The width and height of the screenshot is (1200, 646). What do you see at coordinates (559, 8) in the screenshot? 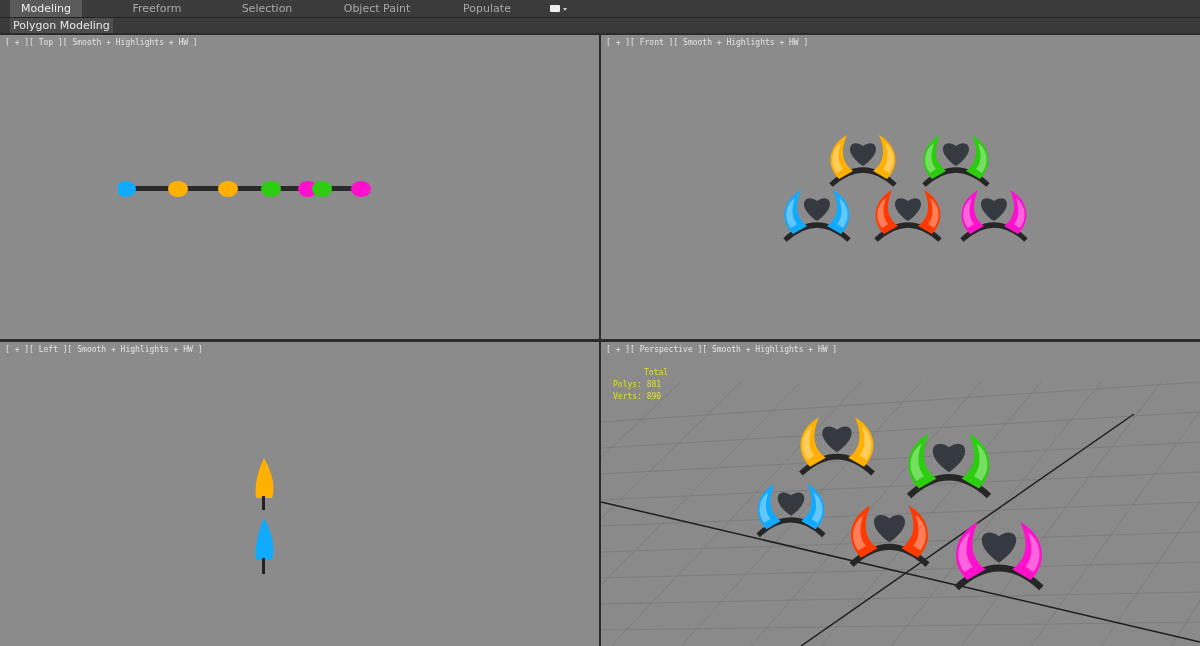
I see `dropdown-icon` at bounding box center [559, 8].